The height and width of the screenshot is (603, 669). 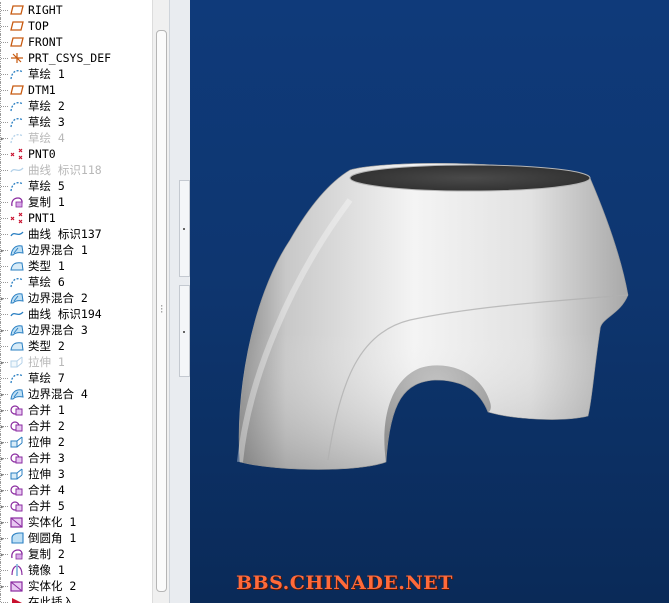 What do you see at coordinates (70, 58) in the screenshot?
I see `tree-item-label: PRT_CSYS_DEF` at bounding box center [70, 58].